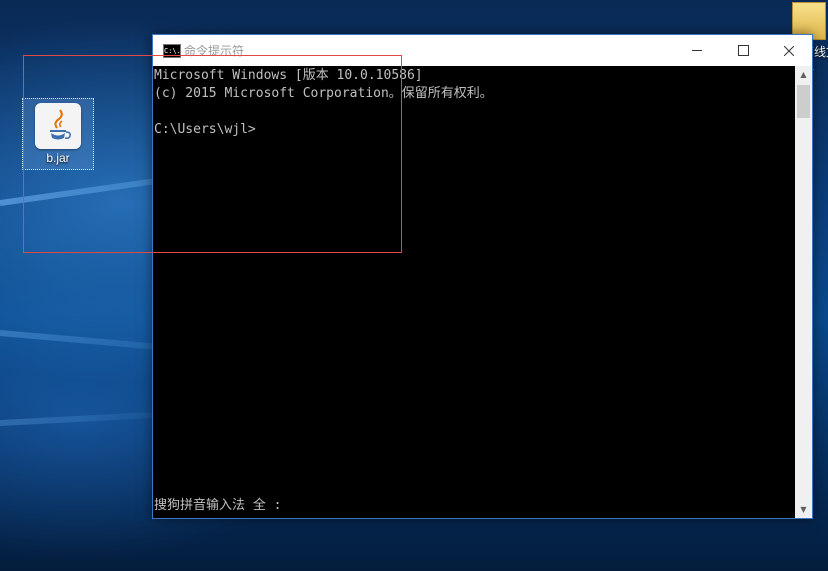  What do you see at coordinates (214, 51) in the screenshot?
I see `window-title: 命令提示符` at bounding box center [214, 51].